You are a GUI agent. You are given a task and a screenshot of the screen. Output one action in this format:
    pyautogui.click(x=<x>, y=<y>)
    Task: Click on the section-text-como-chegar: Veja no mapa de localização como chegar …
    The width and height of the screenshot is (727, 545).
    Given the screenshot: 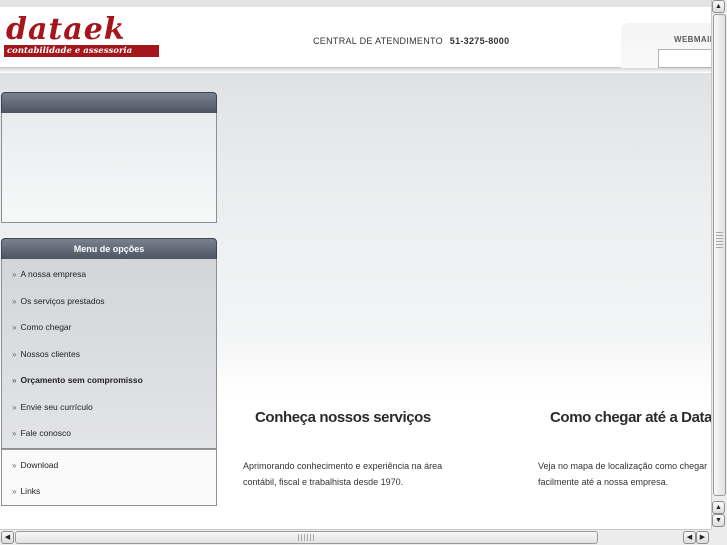 What is the action you would take?
    pyautogui.click(x=622, y=474)
    